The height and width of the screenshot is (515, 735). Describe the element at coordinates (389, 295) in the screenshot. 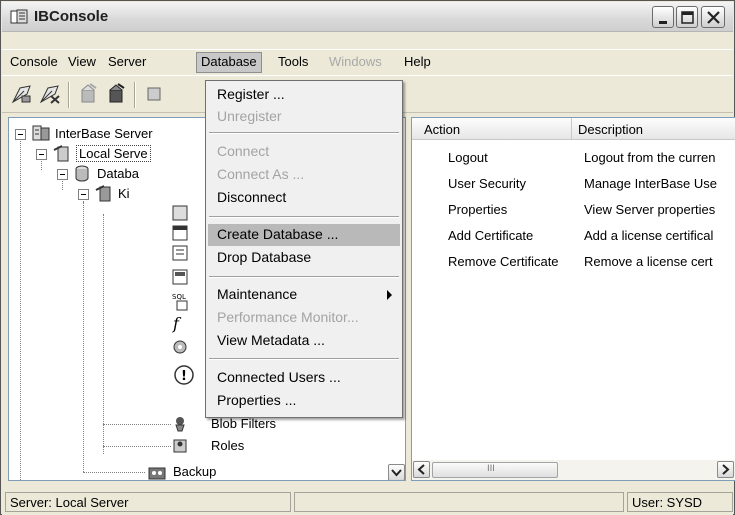

I see `submenu-arrow-icon` at that location.